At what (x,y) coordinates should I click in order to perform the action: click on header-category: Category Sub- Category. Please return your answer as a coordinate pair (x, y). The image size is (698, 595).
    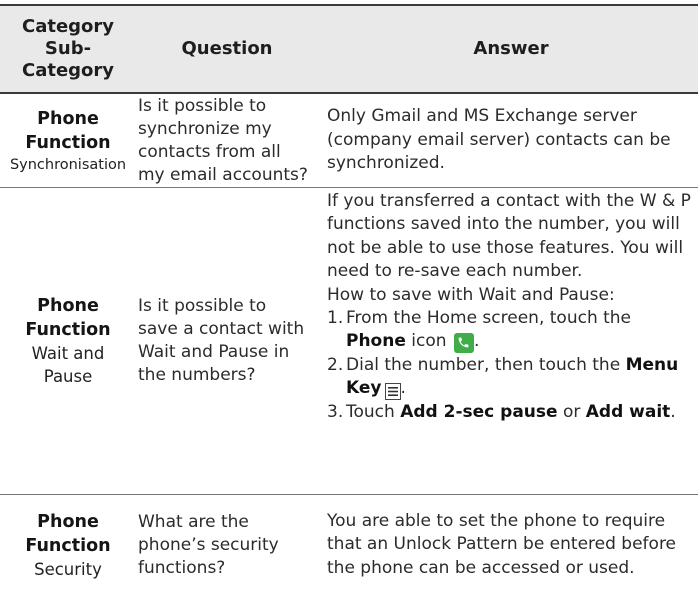
    Looking at the image, I should click on (68, 49).